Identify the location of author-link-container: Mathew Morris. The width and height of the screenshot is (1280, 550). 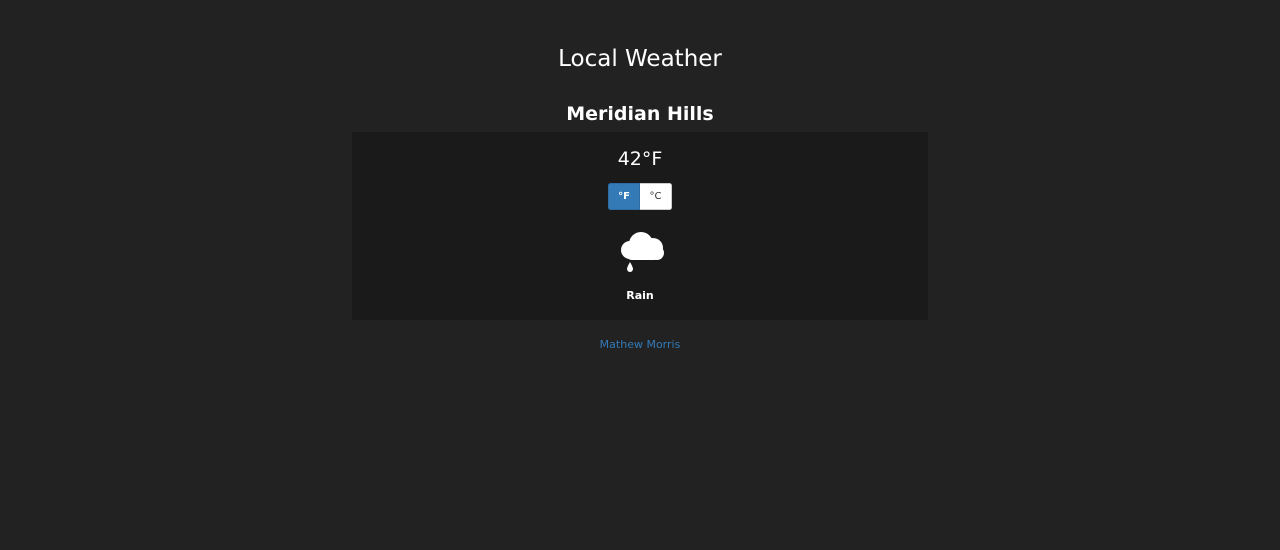
(640, 345).